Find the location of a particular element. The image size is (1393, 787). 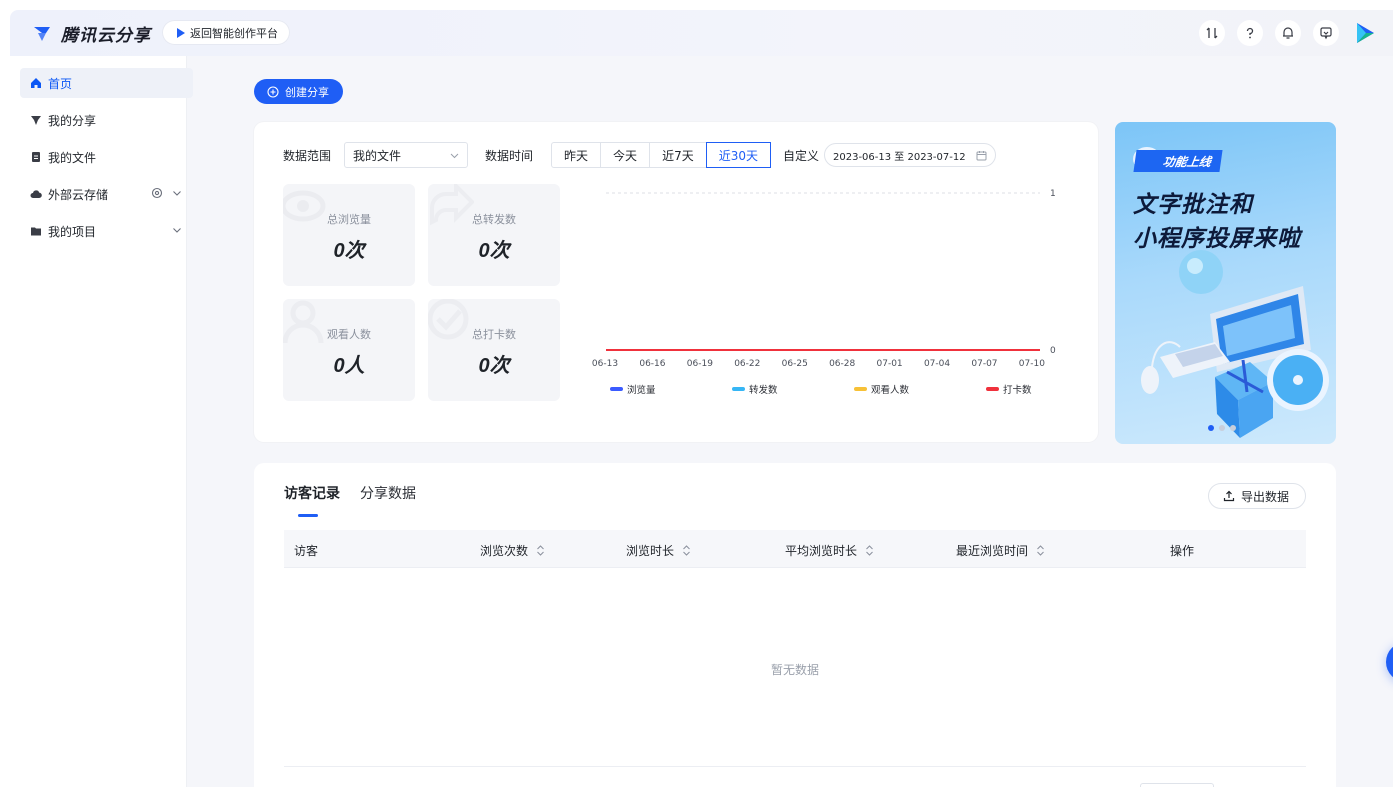

sidebar-nav: 首页 我的分享 我的文件 外部云存储 我的项目 is located at coordinates (106, 160).